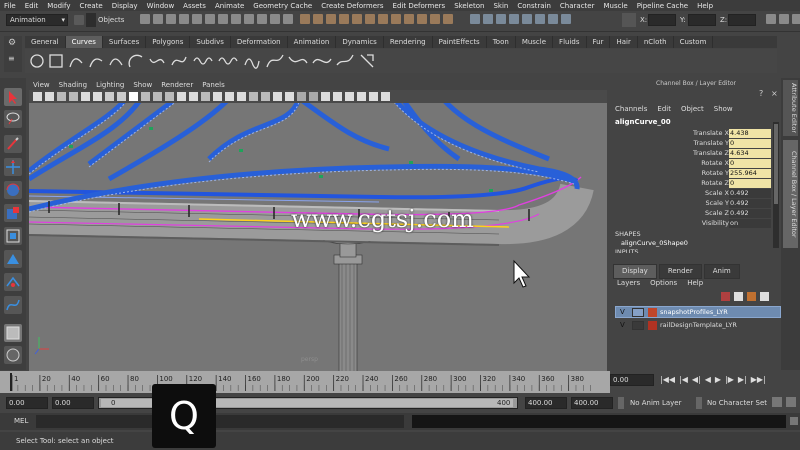 The image size is (800, 450). I want to click on cv-curve-icon, so click(76, 63).